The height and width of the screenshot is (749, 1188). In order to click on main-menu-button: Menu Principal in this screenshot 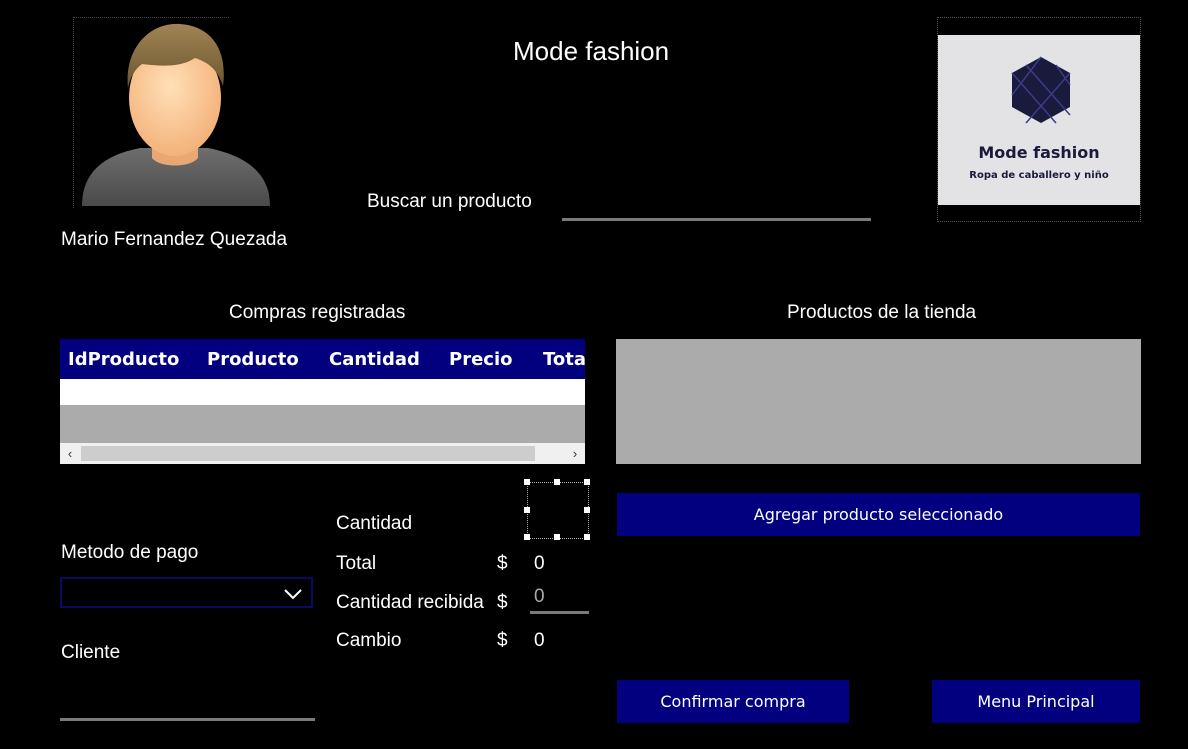, I will do `click(1036, 701)`.